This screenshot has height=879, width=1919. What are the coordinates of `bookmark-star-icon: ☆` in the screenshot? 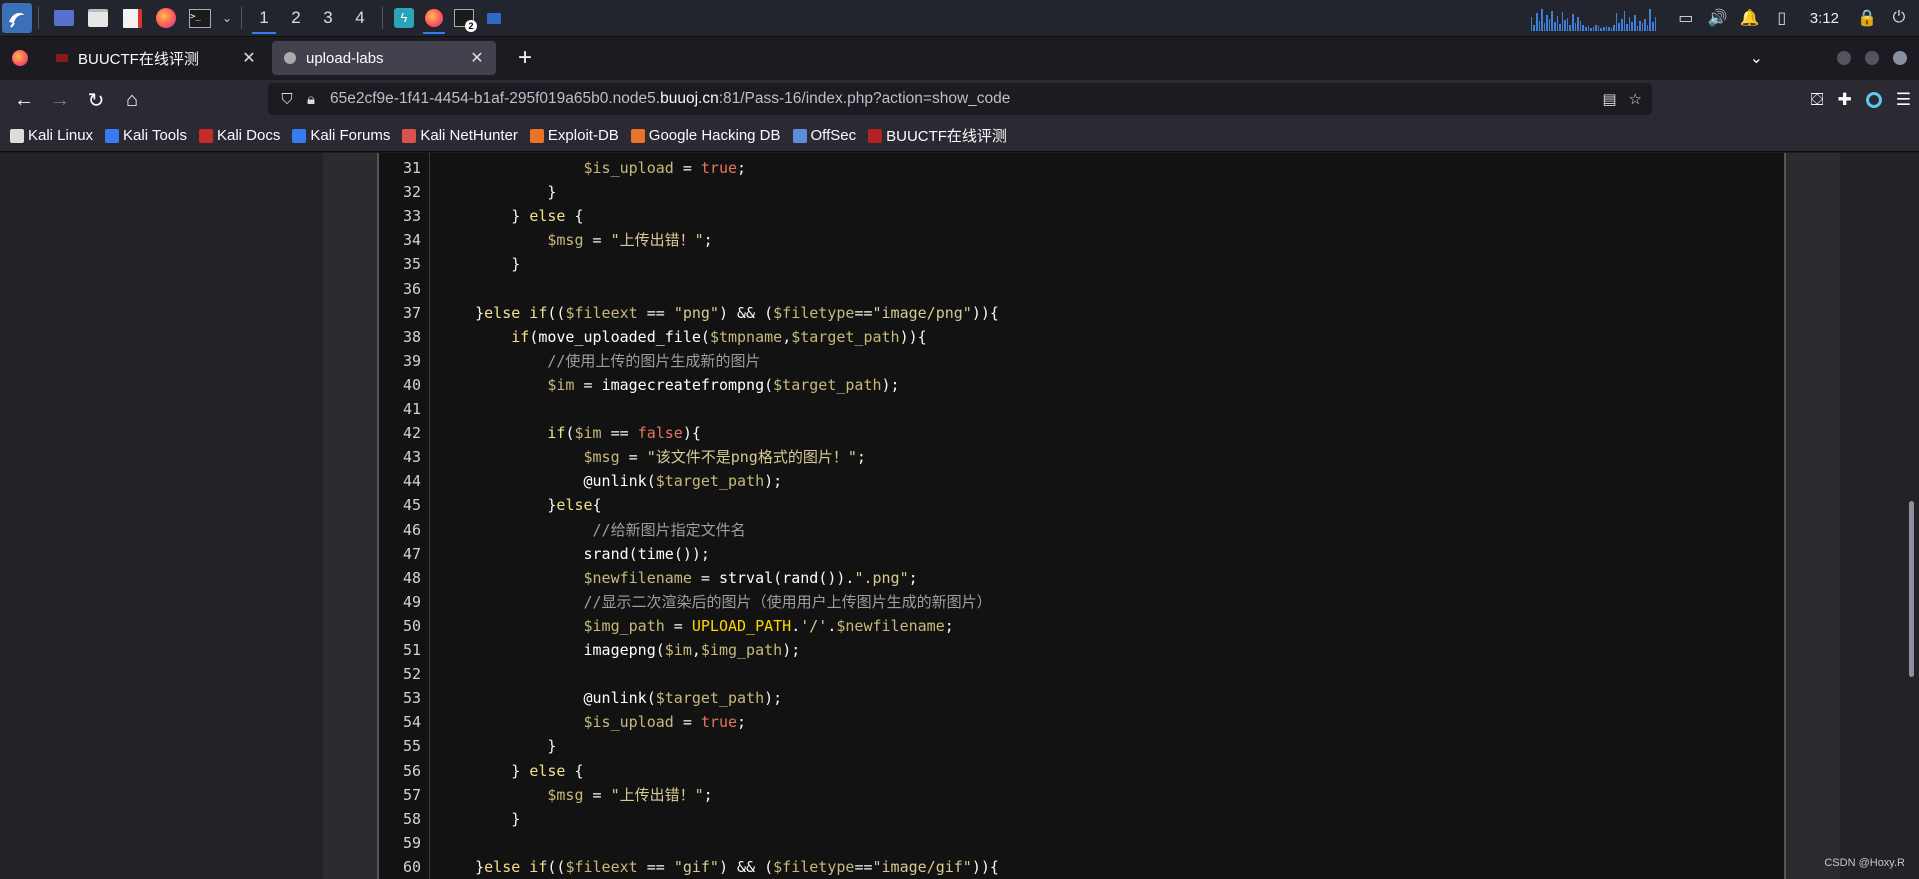 It's located at (1635, 99).